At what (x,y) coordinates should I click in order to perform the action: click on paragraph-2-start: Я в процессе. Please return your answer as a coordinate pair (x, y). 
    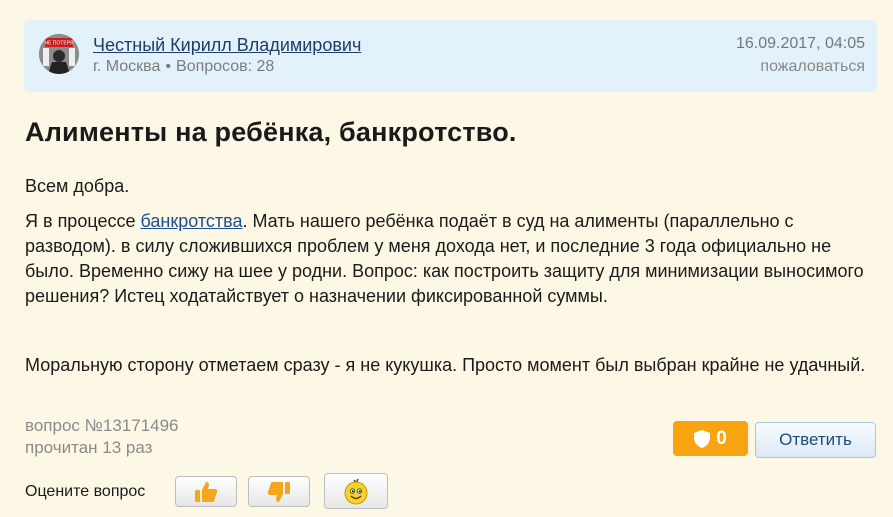
    Looking at the image, I should click on (83, 221).